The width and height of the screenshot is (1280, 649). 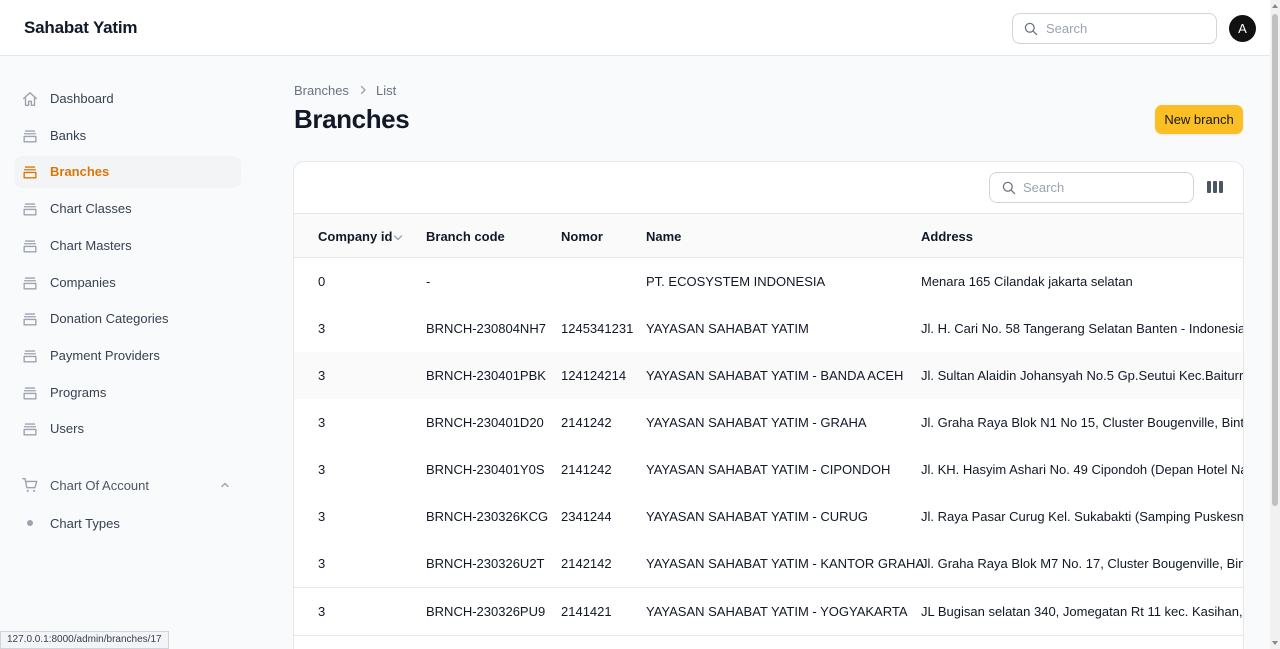 What do you see at coordinates (947, 236) in the screenshot?
I see `column-header-address: Address` at bounding box center [947, 236].